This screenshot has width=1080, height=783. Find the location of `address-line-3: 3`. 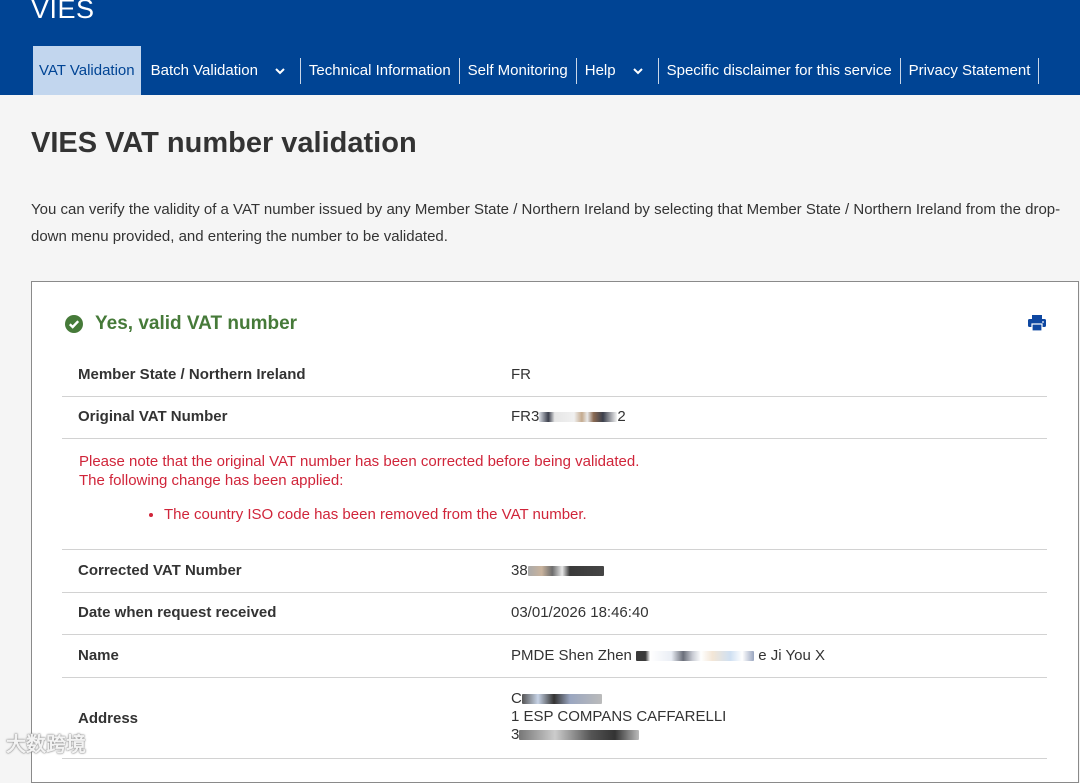

address-line-3: 3 is located at coordinates (618, 735).